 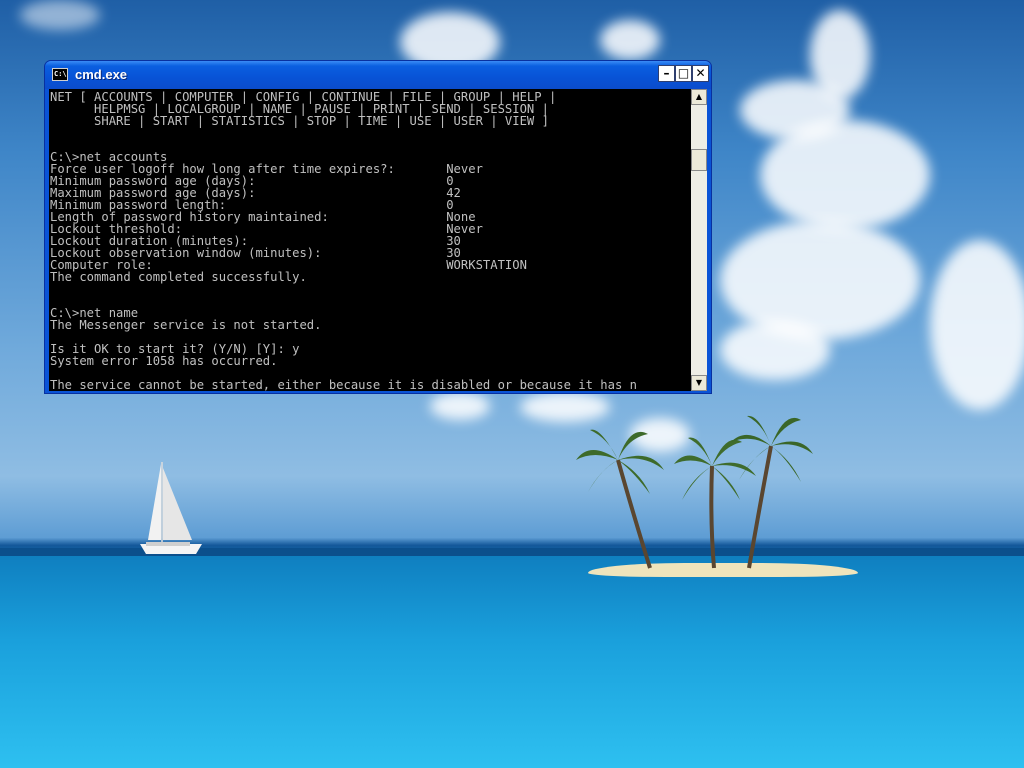 I want to click on window-title: cmd.exe, so click(x=101, y=74).